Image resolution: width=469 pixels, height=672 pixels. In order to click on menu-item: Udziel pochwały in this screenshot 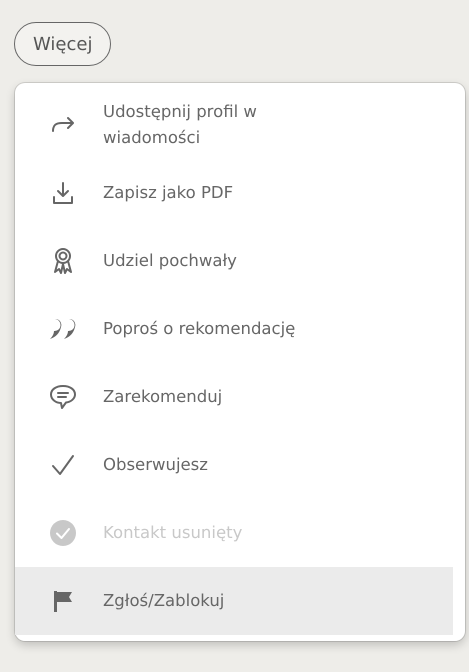, I will do `click(234, 261)`.